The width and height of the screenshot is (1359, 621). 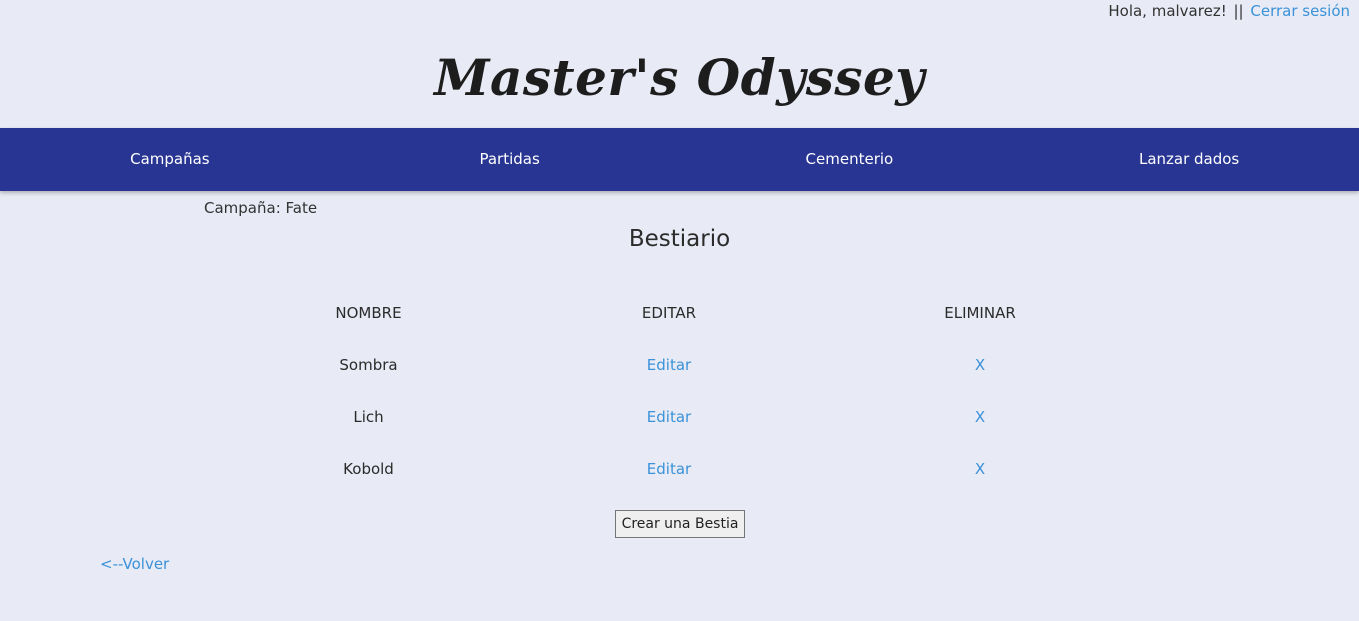 What do you see at coordinates (261, 208) in the screenshot?
I see `campaign-label: Campaña: Fate` at bounding box center [261, 208].